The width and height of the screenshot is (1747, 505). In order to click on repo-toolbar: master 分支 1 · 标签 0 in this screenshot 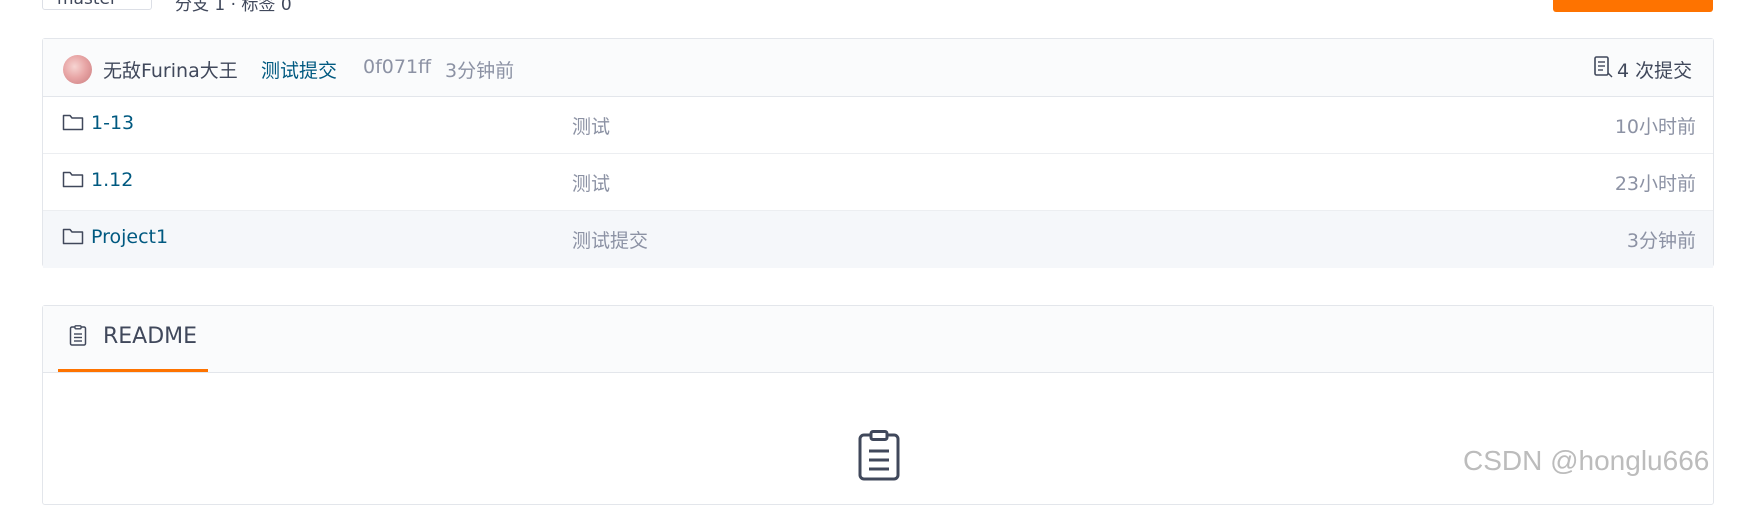, I will do `click(873, 7)`.